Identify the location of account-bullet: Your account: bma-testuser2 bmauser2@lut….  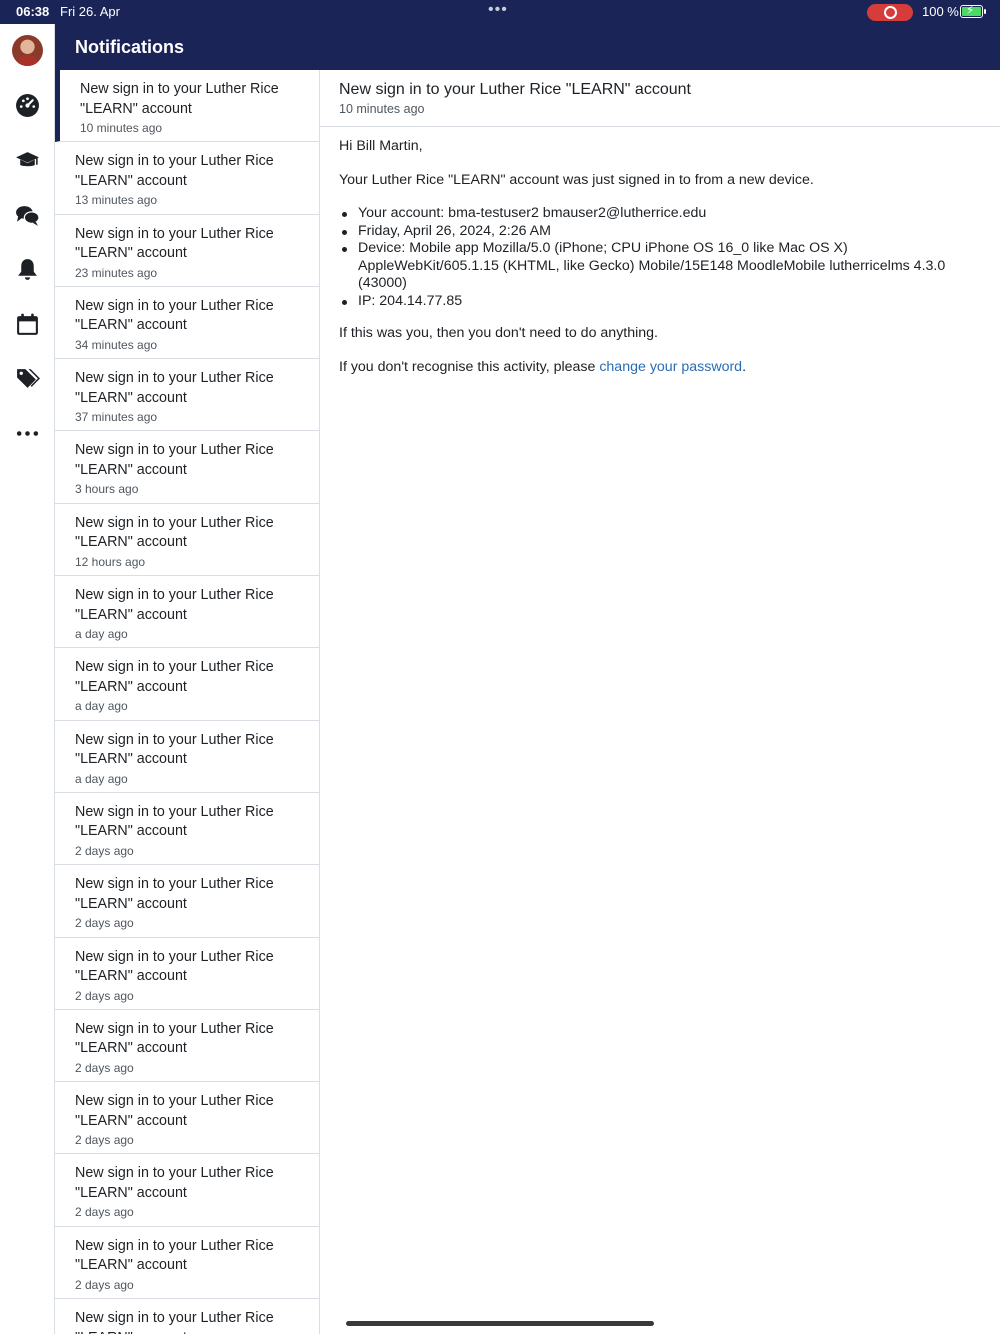
(660, 214).